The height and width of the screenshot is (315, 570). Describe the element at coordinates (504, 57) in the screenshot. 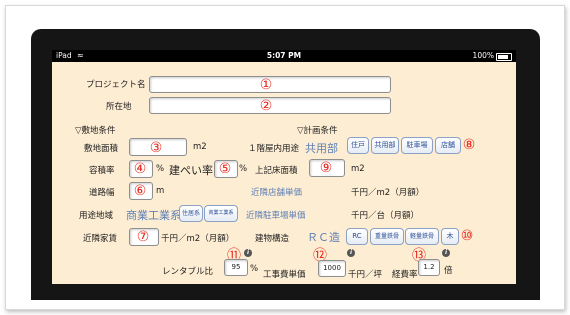

I see `battery-icon` at that location.